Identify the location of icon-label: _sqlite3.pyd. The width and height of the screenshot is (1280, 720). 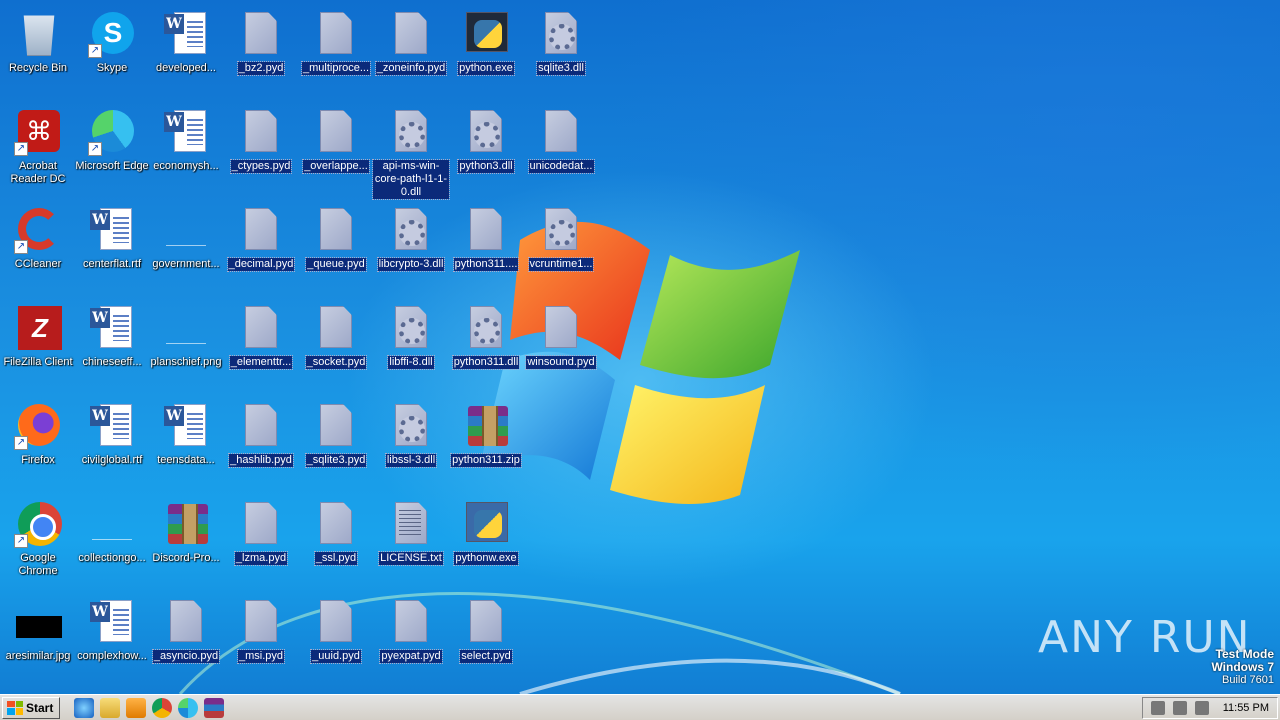
(336, 460).